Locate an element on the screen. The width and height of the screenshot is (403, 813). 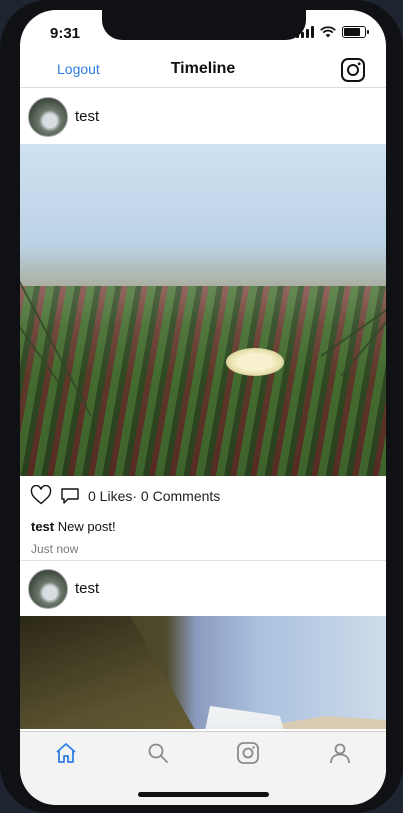
notch is located at coordinates (204, 25).